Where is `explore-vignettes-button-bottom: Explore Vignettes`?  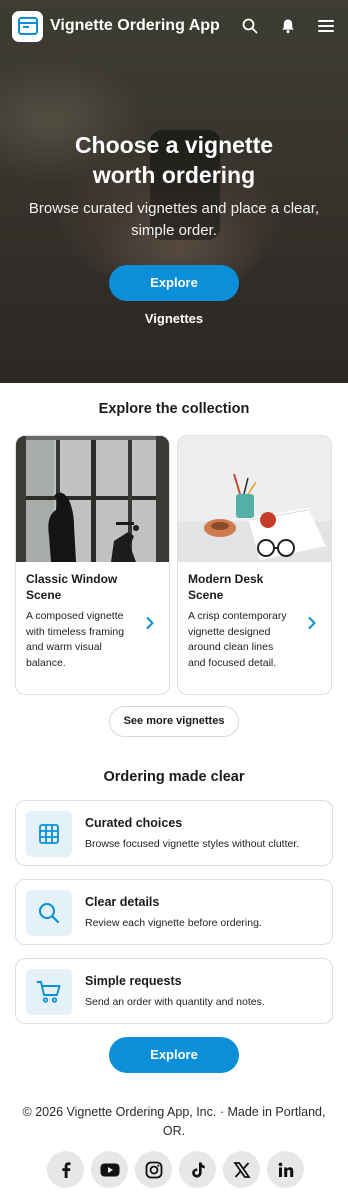
explore-vignettes-button-bottom: Explore Vignettes is located at coordinates (174, 1067).